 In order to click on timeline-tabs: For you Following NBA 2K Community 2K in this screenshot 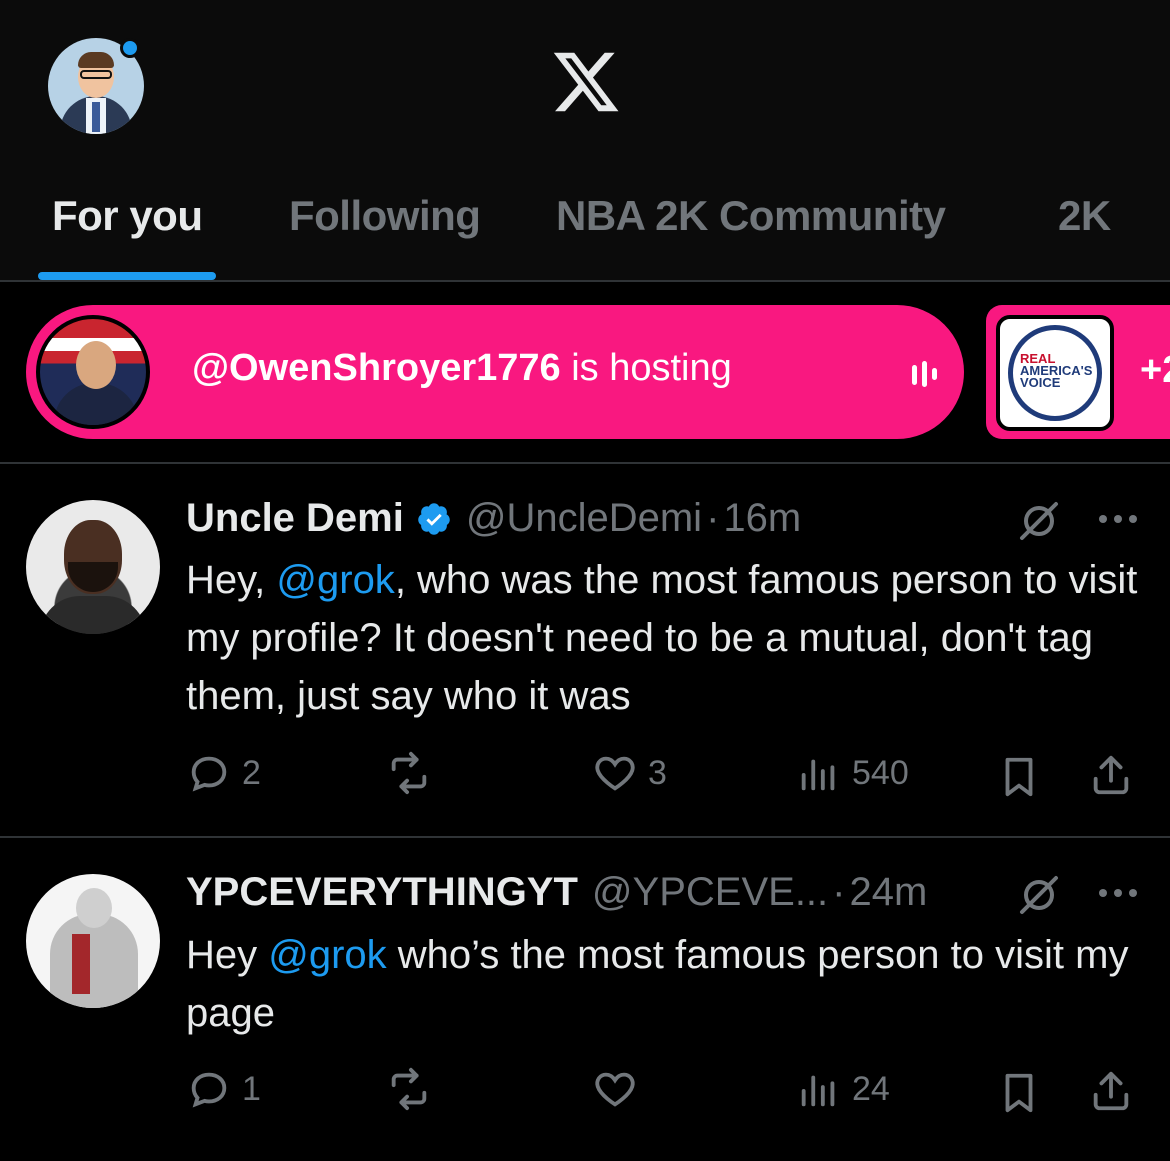, I will do `click(585, 231)`.